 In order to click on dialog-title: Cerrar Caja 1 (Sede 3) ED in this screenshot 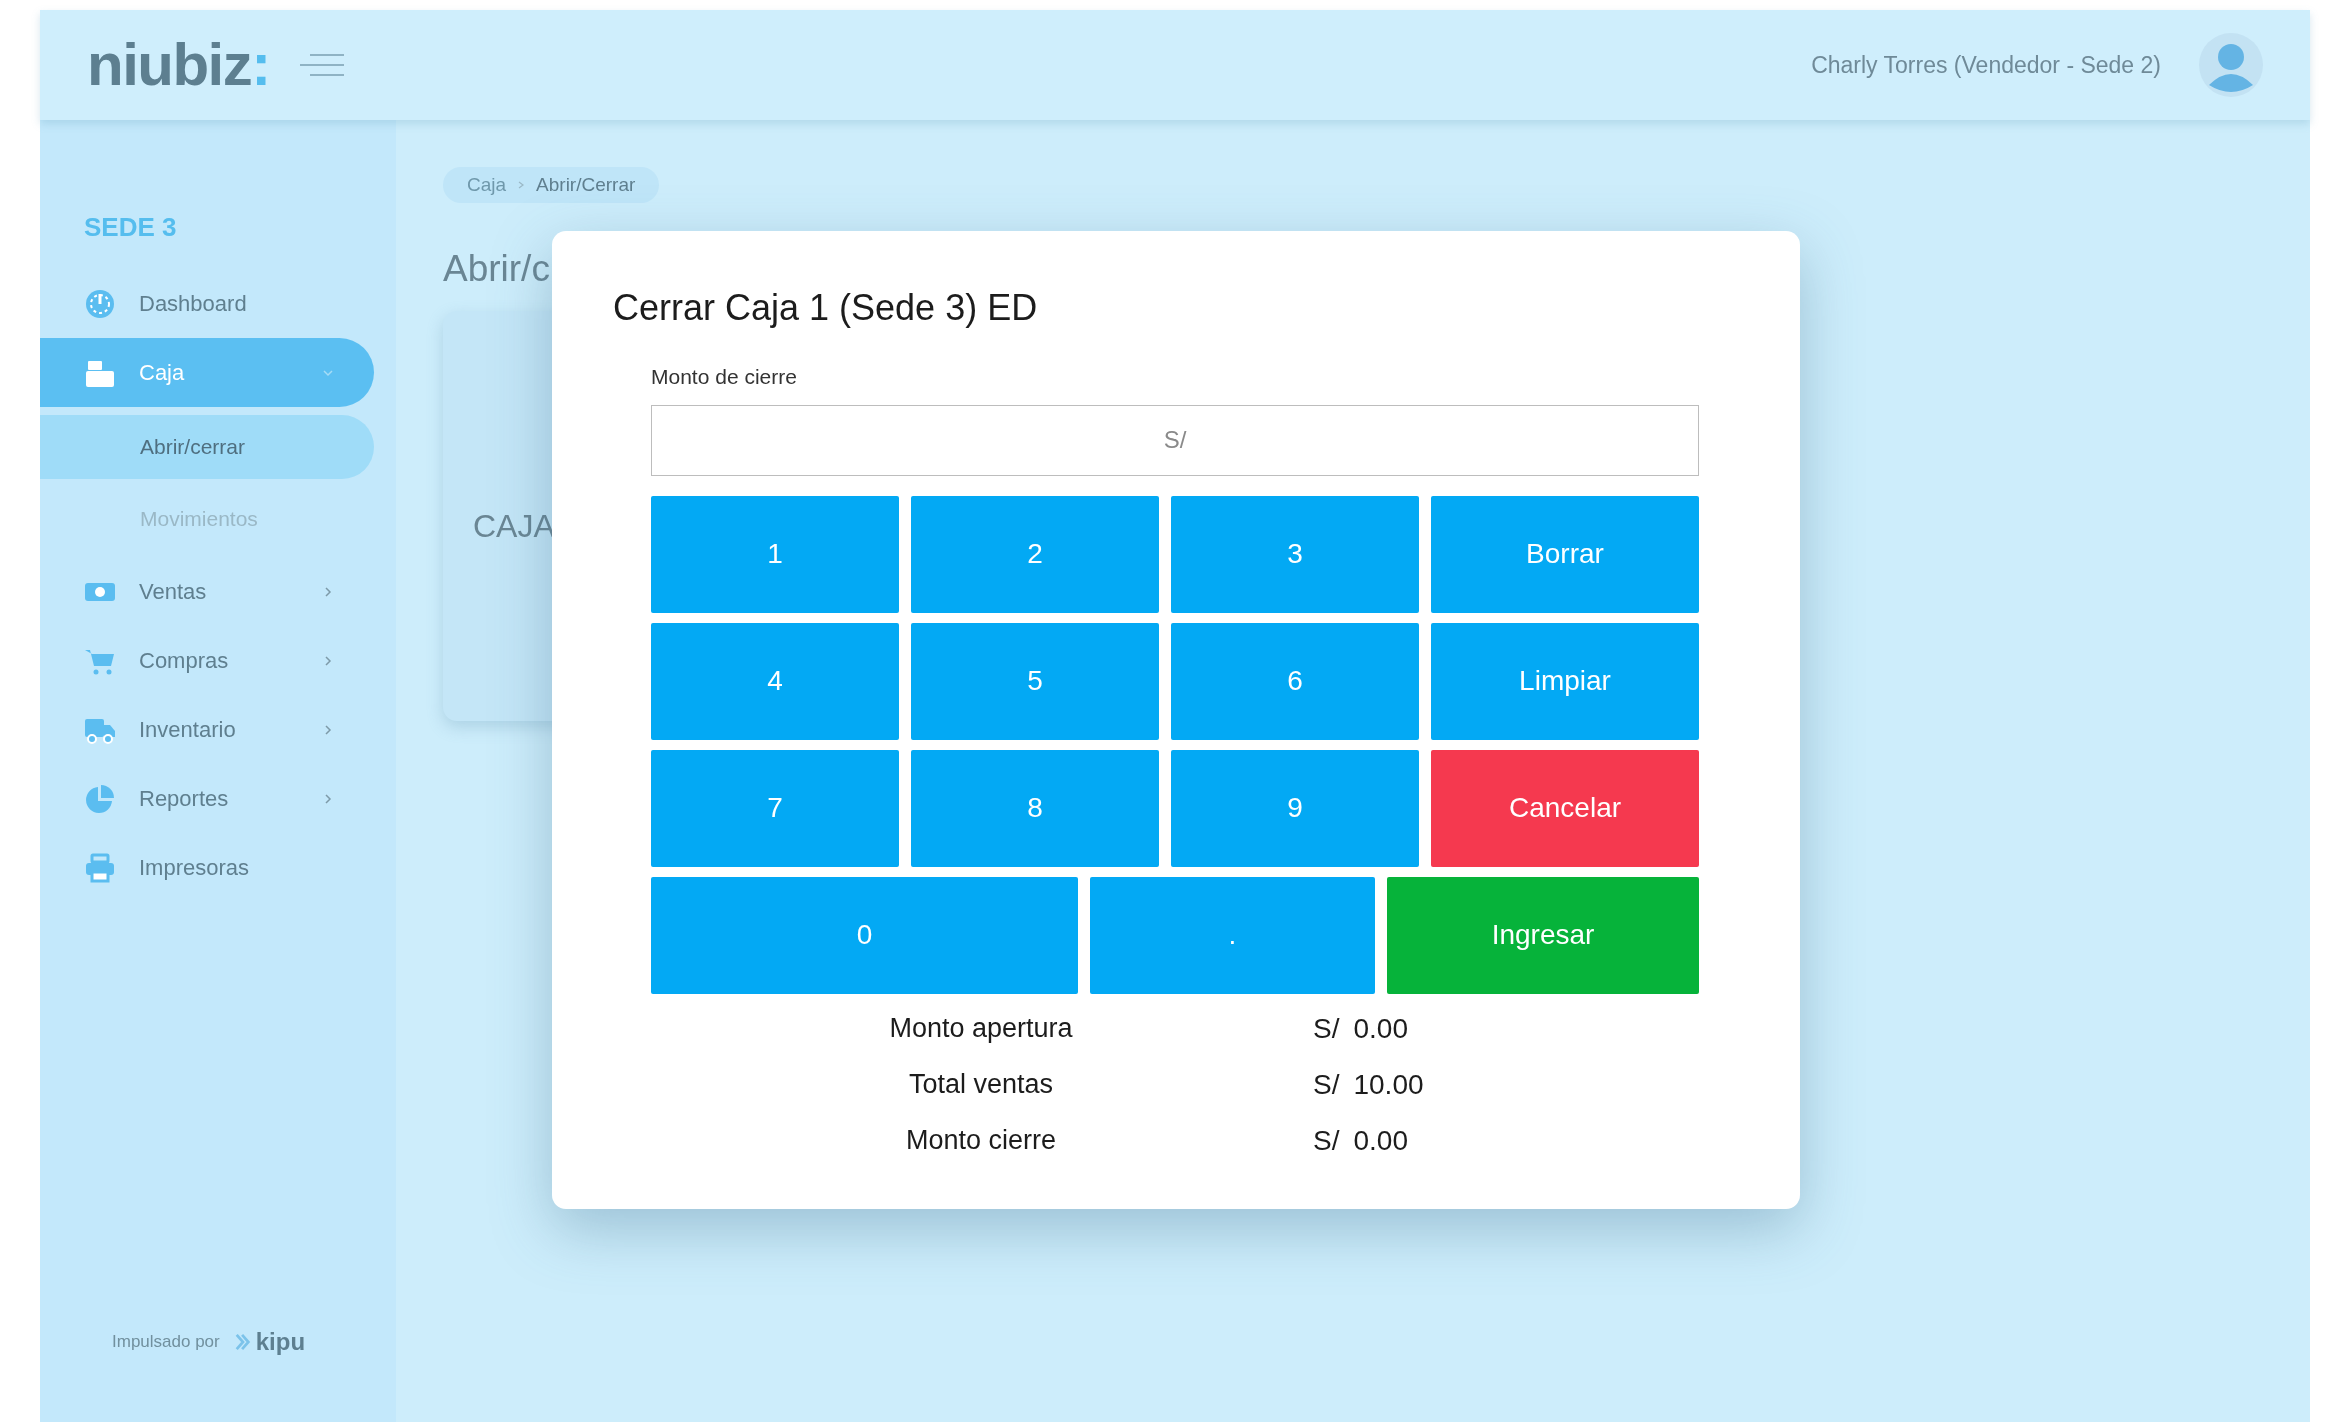, I will do `click(826, 308)`.